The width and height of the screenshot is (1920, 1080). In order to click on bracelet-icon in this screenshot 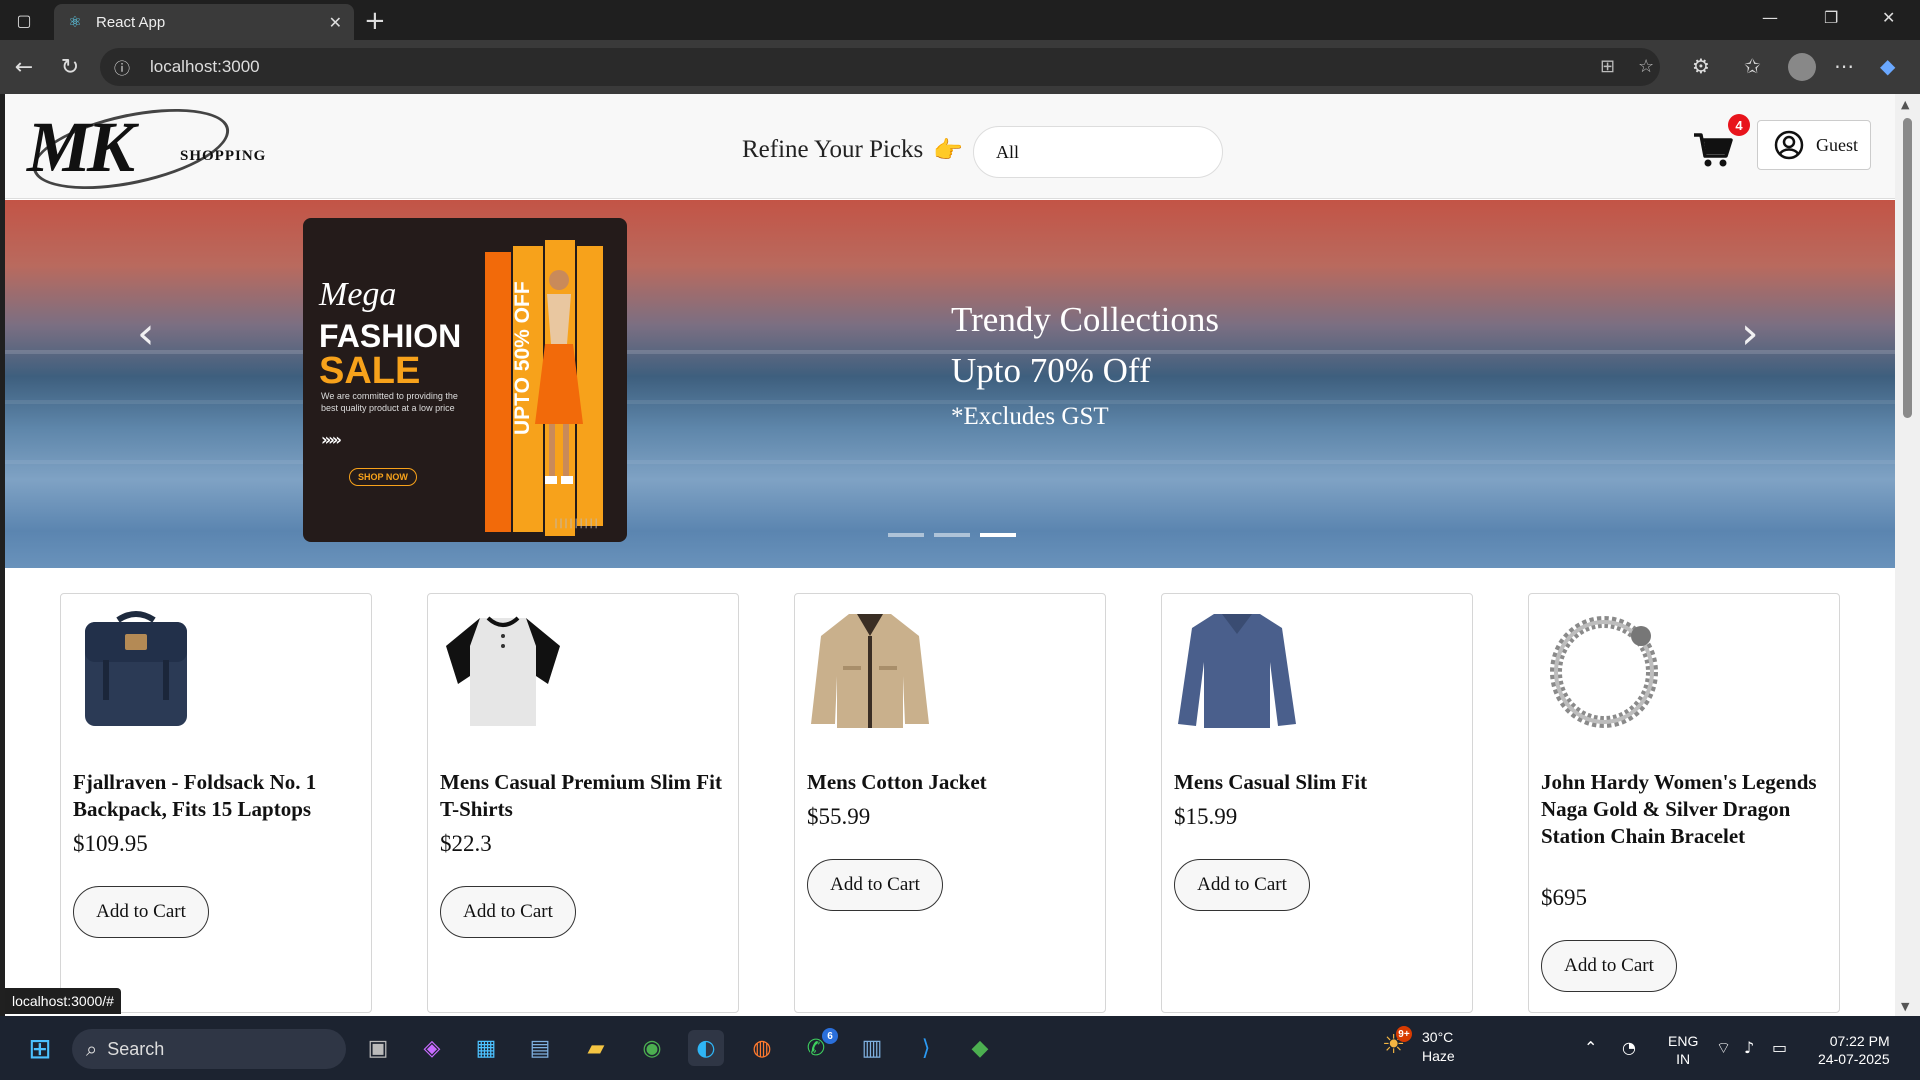, I will do `click(1604, 672)`.